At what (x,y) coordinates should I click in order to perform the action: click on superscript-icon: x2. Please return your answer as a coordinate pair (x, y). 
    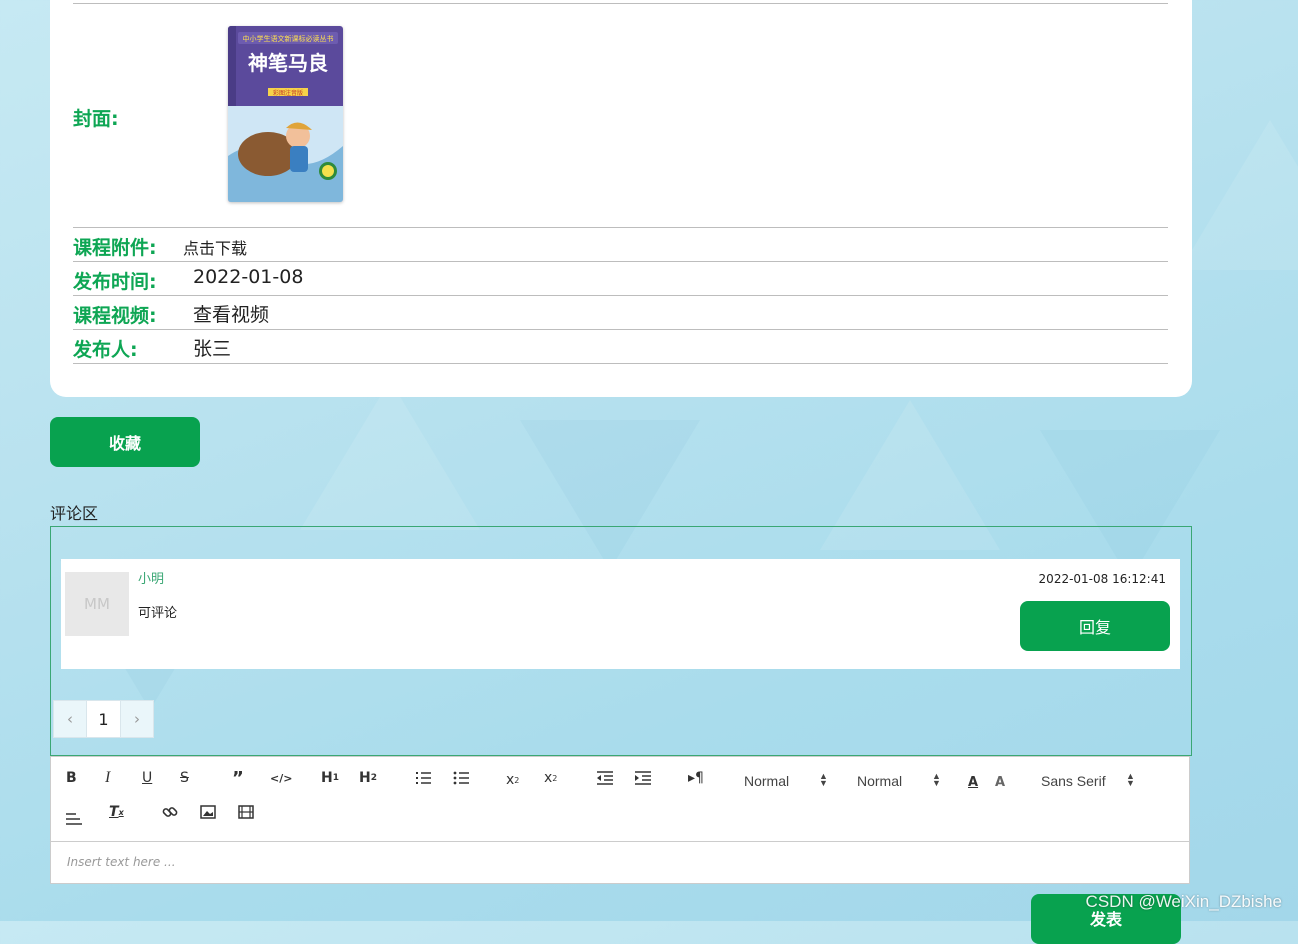
    Looking at the image, I should click on (550, 778).